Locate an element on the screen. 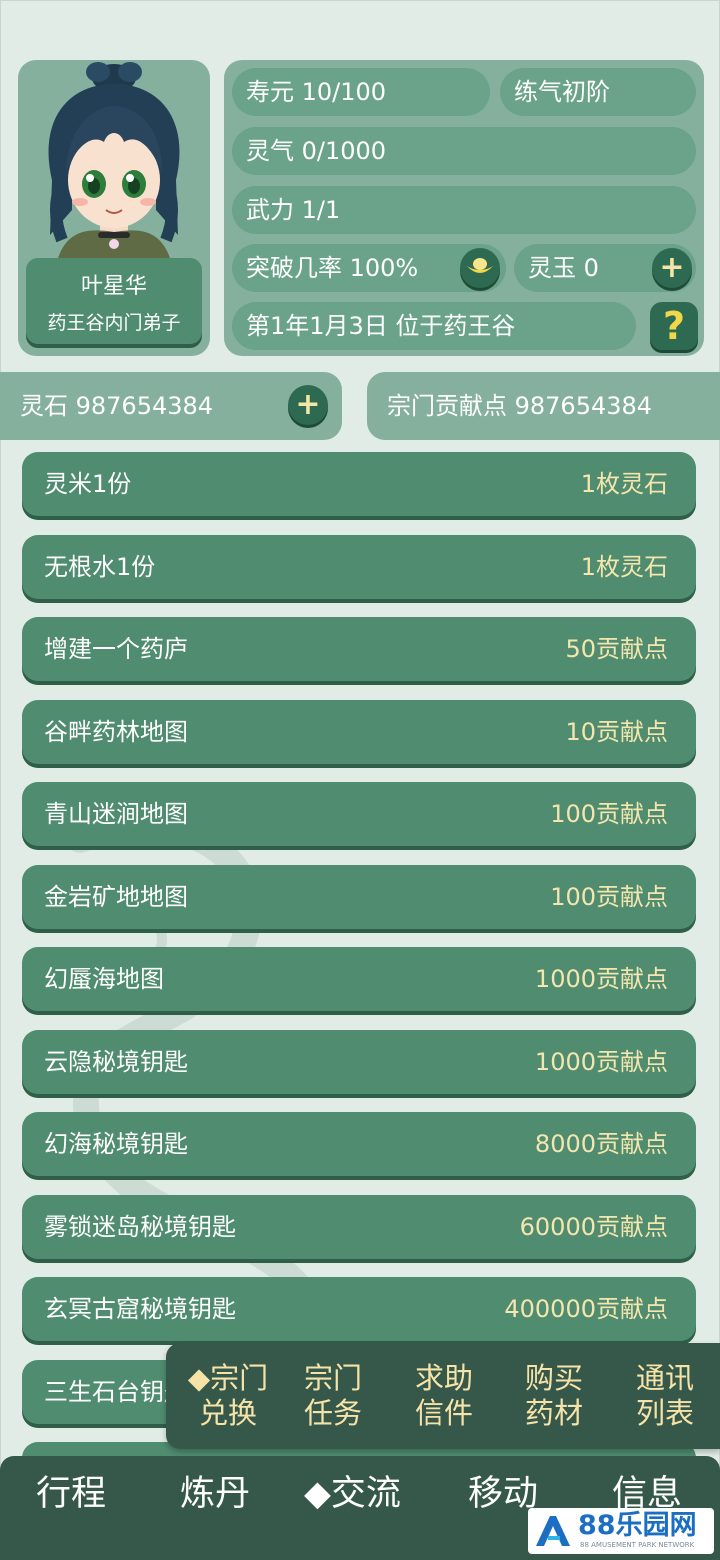  character-panel: 叶星华 药王谷内门弟子 is located at coordinates (114, 208).